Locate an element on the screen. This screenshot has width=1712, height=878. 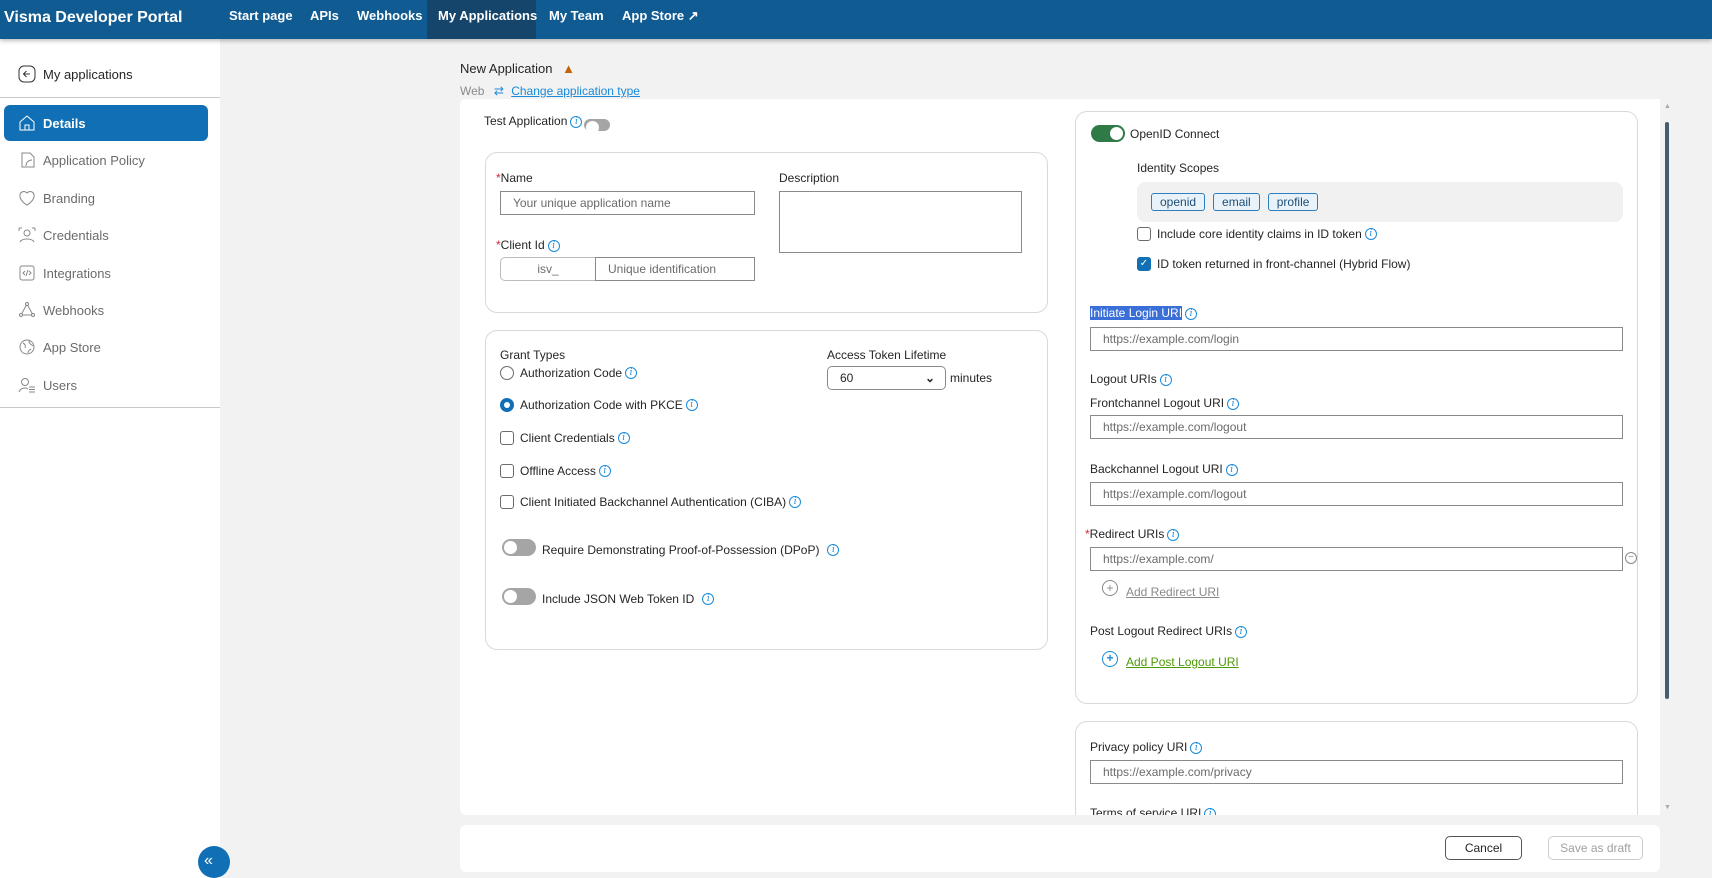
post-logout-text: Post Logout Redirect URIs is located at coordinates (1161, 631).